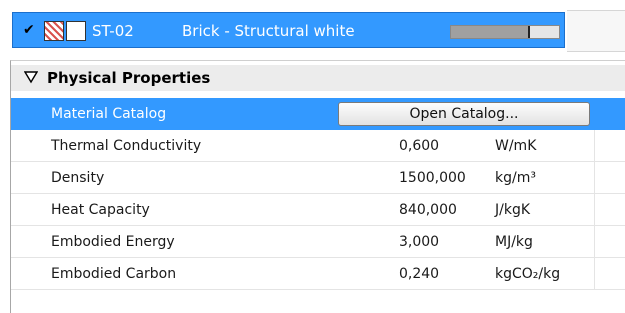 The width and height of the screenshot is (625, 313). What do you see at coordinates (419, 274) in the screenshot?
I see `property-value: 0,240` at bounding box center [419, 274].